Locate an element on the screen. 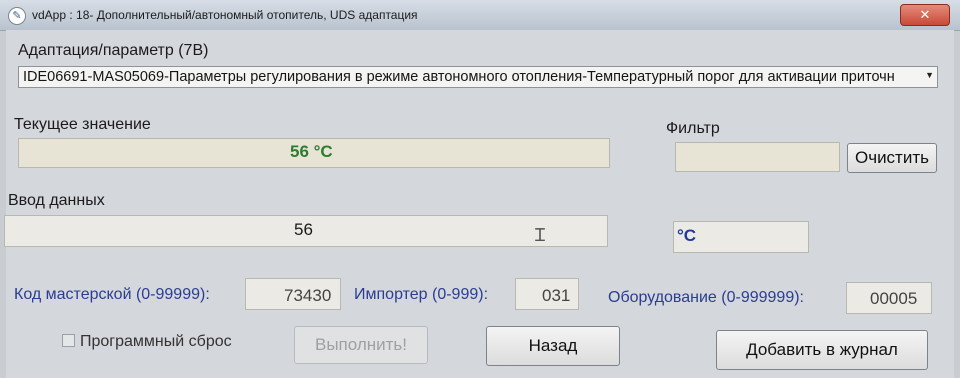  clear-button: Очистить is located at coordinates (892, 158).